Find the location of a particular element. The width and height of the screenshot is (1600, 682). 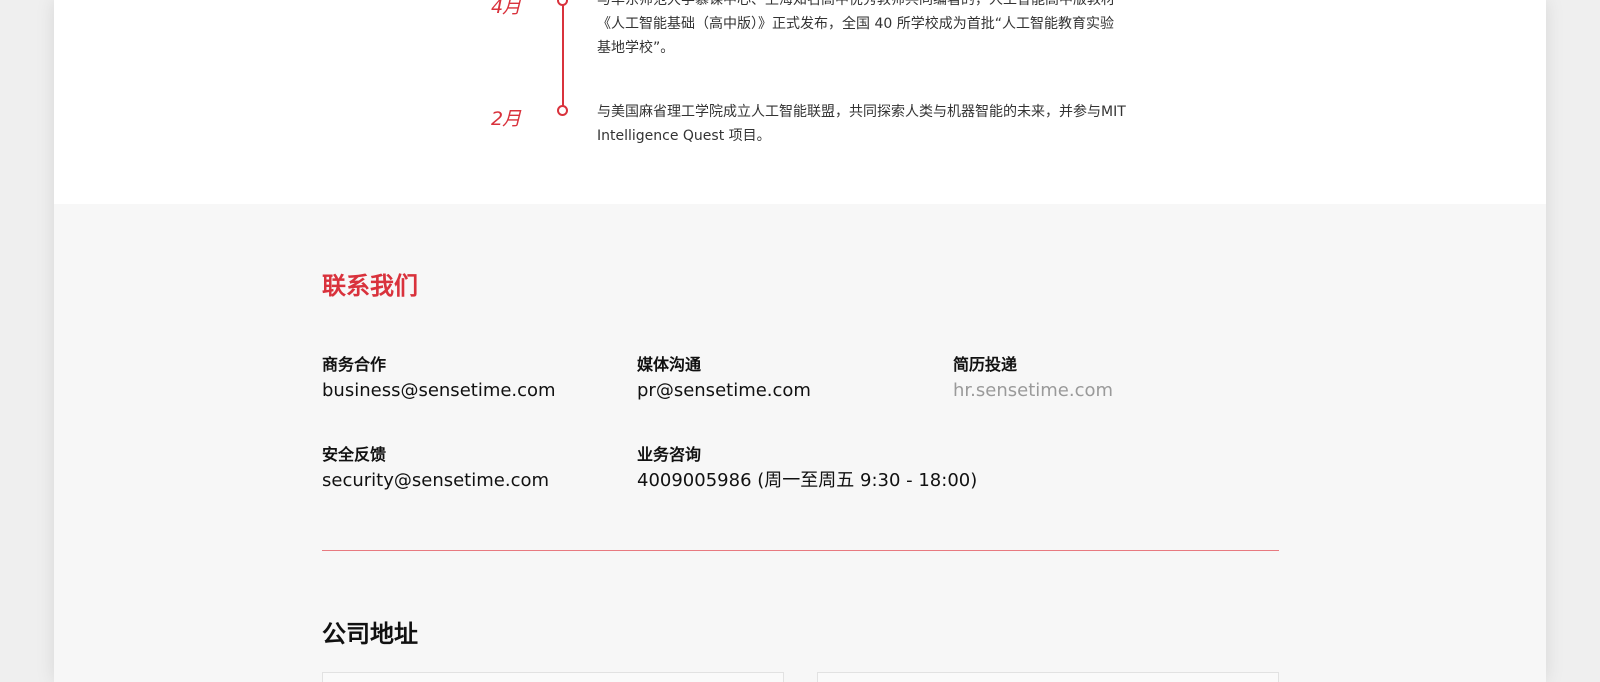

address-title: 公司地址 is located at coordinates (370, 634).